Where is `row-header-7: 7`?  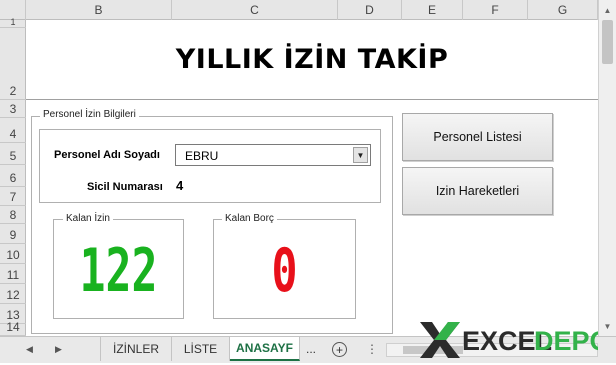
row-header-7: 7 is located at coordinates (13, 196).